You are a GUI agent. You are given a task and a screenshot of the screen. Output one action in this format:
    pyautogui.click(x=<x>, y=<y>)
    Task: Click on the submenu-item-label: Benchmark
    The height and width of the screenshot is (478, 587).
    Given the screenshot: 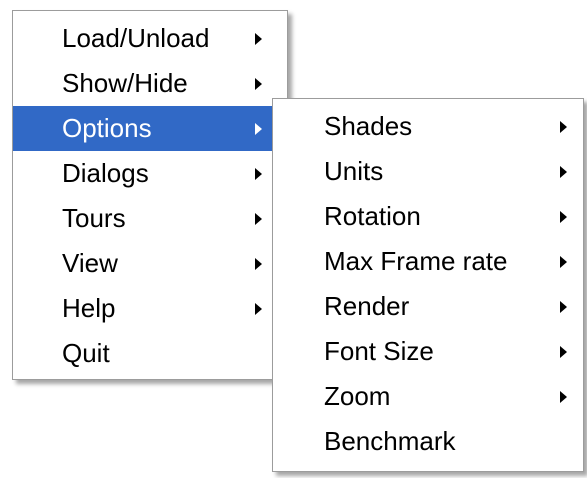 What is the action you would take?
    pyautogui.click(x=390, y=441)
    